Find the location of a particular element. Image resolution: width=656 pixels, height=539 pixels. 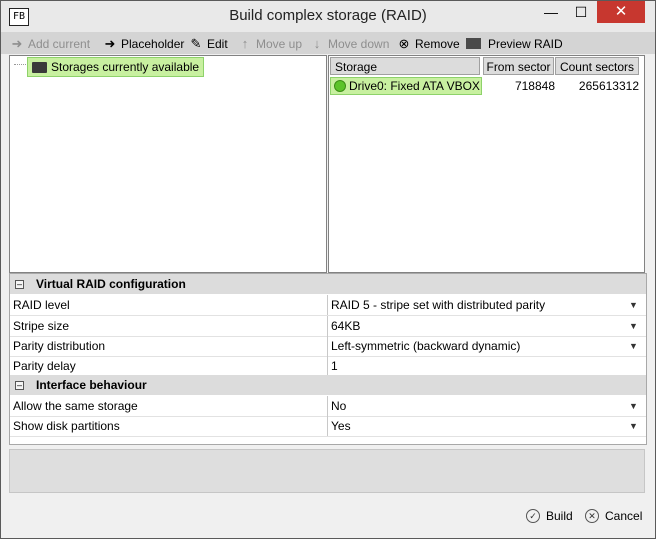

property-row-stripe-size: Stripe size 64KB ▼ is located at coordinates (328, 326).